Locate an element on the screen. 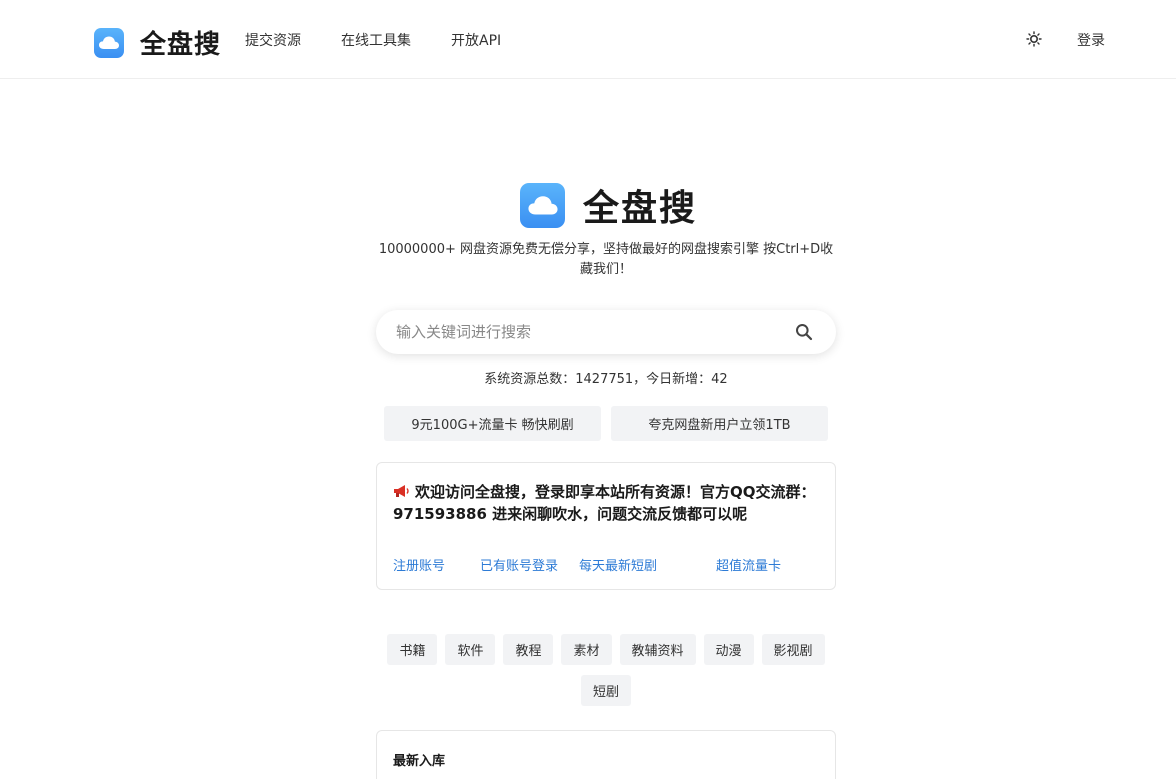  header-logo: 全盘搜 is located at coordinates (157, 42).